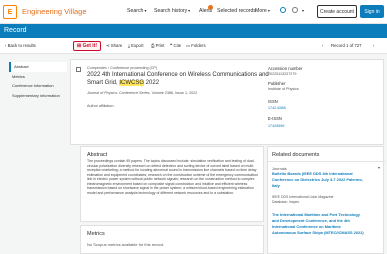 The image size is (387, 254). What do you see at coordinates (90, 46) in the screenshot?
I see `get-it-label: Get it!` at bounding box center [90, 46].